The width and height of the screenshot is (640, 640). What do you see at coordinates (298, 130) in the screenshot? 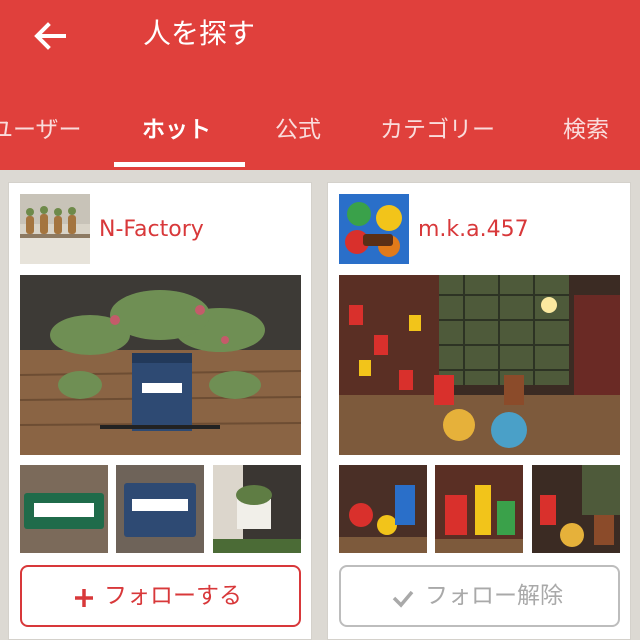
I see `tab-official: 公式` at bounding box center [298, 130].